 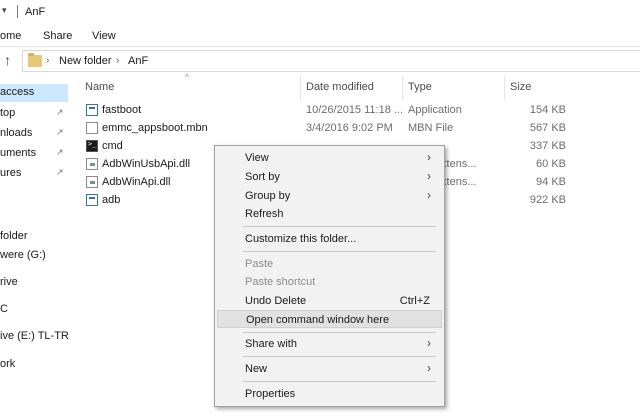 What do you see at coordinates (331, 61) in the screenshot?
I see `address-bar: › New folder › AnF` at bounding box center [331, 61].